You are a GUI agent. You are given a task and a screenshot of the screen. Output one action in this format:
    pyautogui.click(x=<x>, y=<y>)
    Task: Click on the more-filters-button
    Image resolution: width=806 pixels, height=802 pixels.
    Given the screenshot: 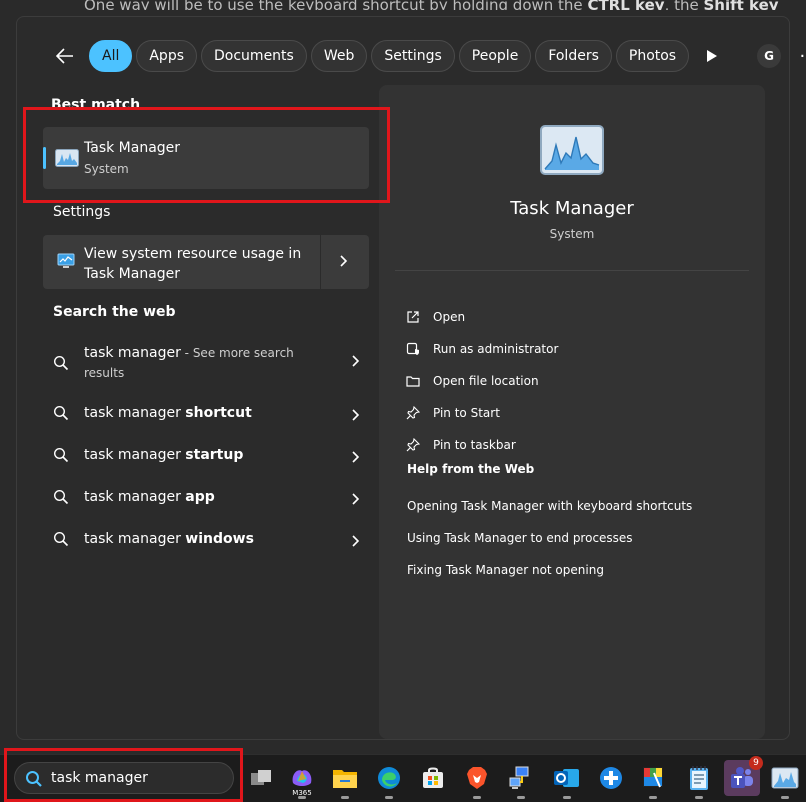 What is the action you would take?
    pyautogui.click(x=712, y=56)
    